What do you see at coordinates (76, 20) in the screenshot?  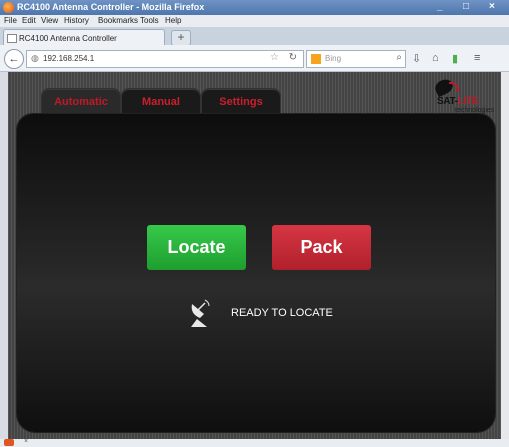 I see `menu-history: History` at bounding box center [76, 20].